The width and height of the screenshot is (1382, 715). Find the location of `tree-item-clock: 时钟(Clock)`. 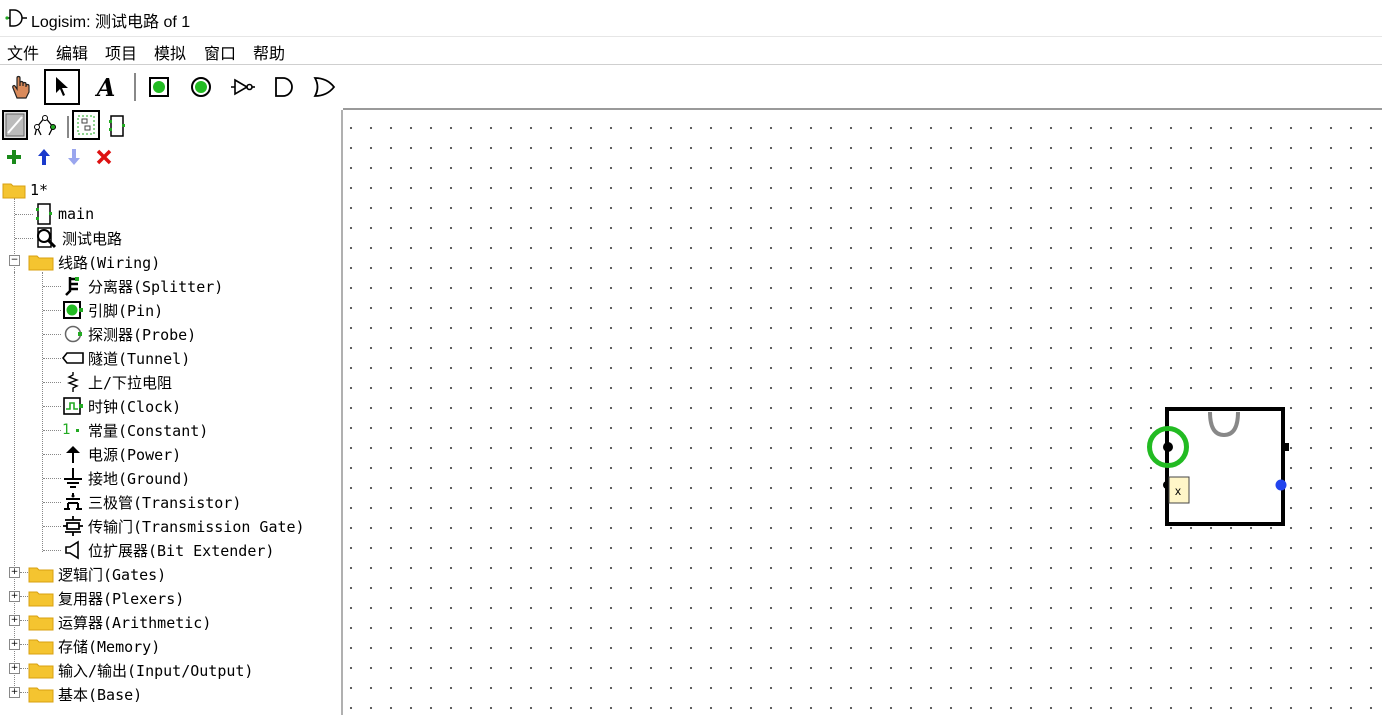

tree-item-clock: 时钟(Clock) is located at coordinates (121, 406).